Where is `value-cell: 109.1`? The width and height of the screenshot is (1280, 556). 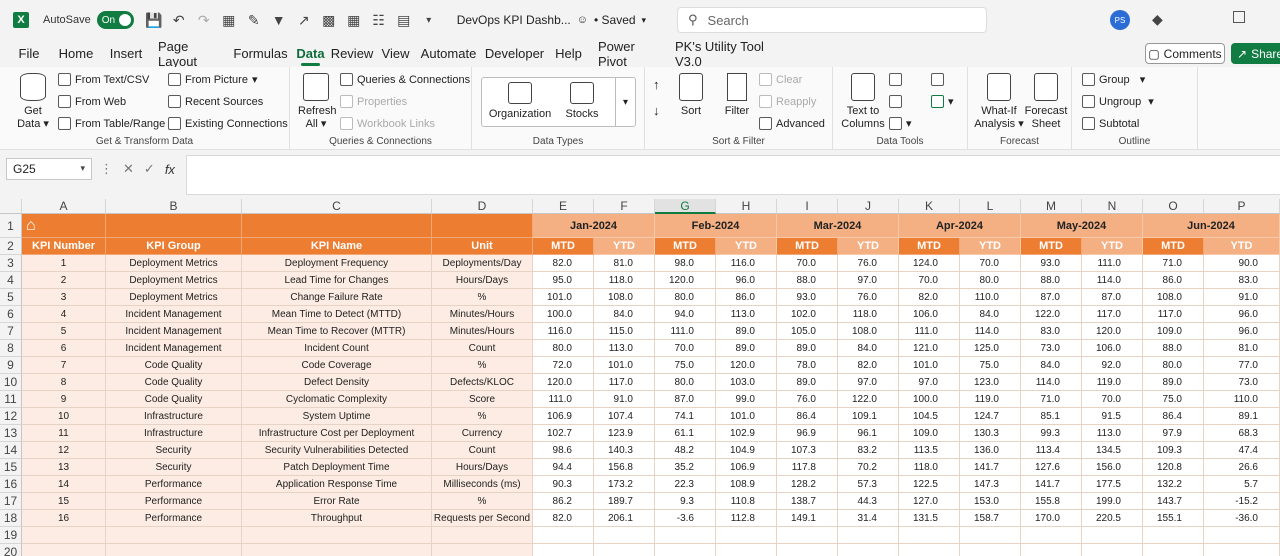
value-cell: 109.1 is located at coordinates (868, 416).